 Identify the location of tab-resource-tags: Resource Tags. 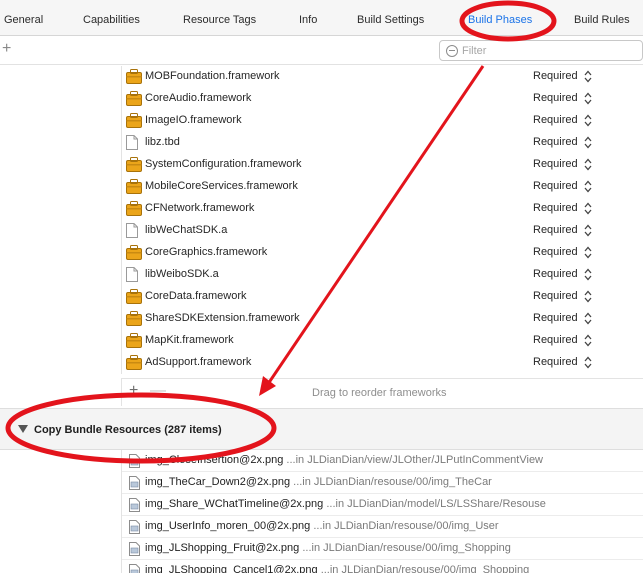
(219, 20).